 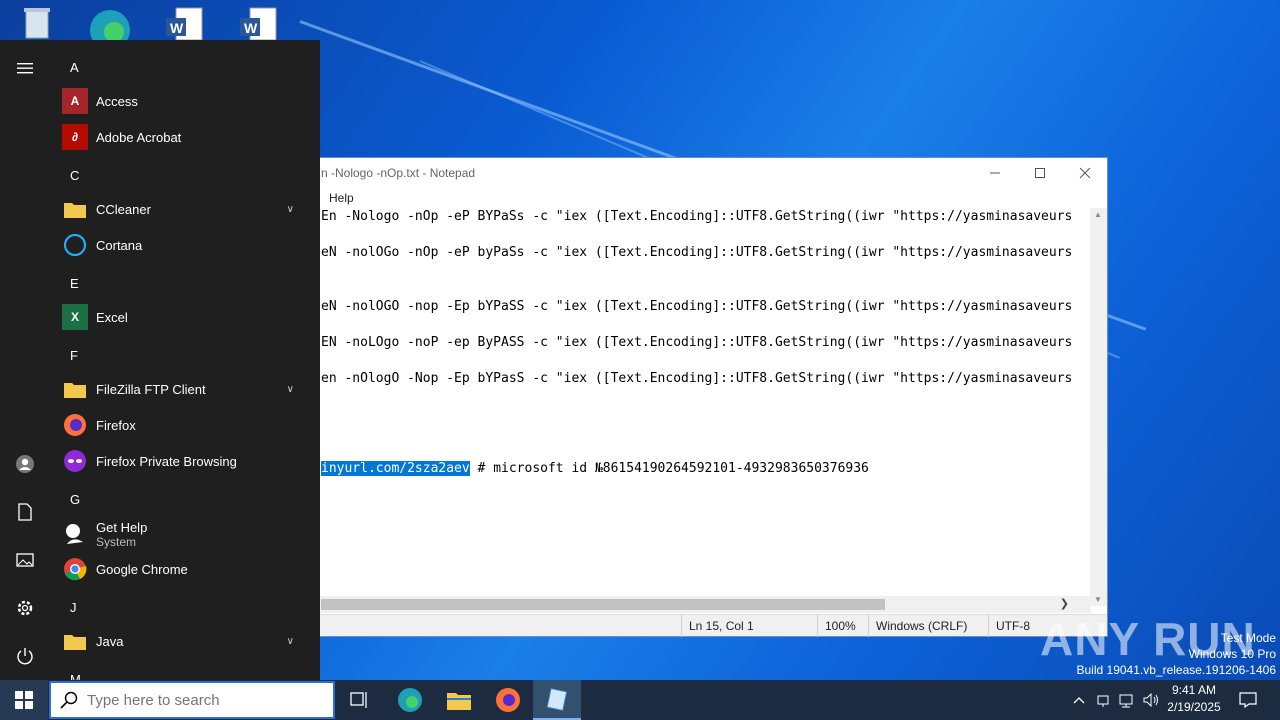 I want to click on close-icon, so click(x=1084, y=173).